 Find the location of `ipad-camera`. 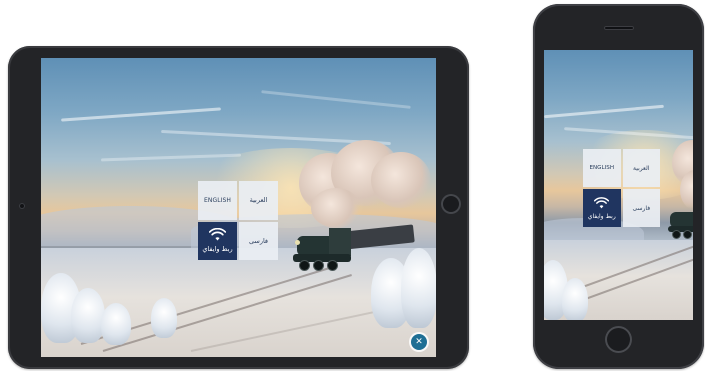

ipad-camera is located at coordinates (22, 206).